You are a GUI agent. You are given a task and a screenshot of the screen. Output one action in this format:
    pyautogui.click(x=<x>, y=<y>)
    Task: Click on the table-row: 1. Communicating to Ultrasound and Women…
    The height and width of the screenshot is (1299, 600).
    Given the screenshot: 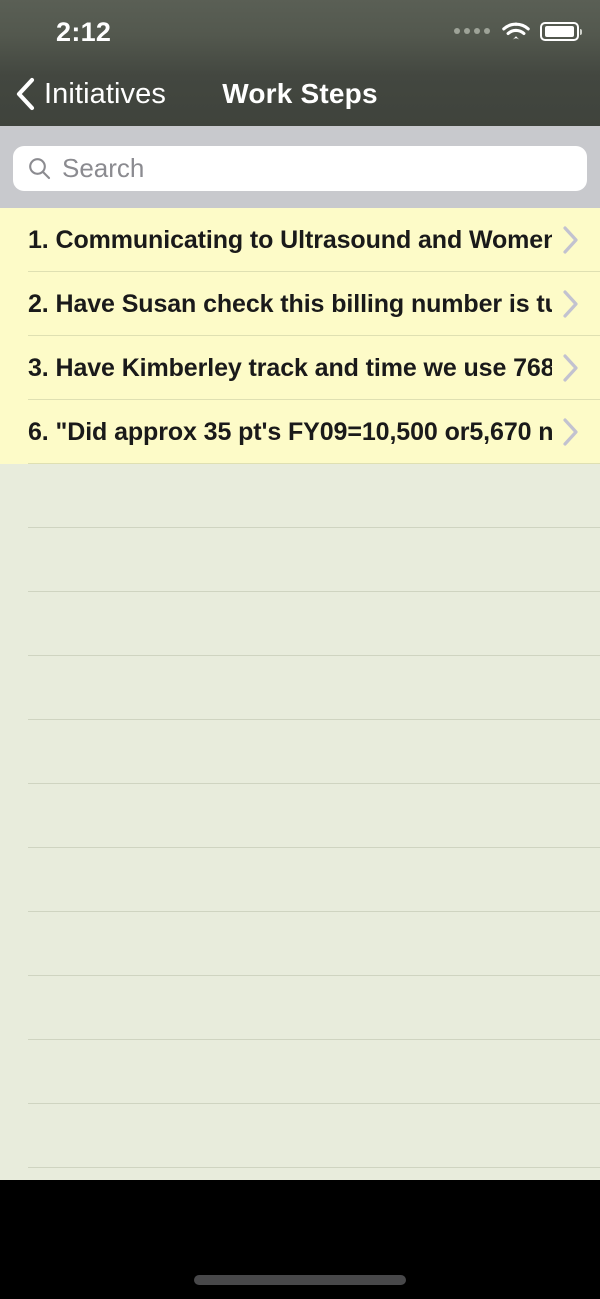 What is the action you would take?
    pyautogui.click(x=300, y=240)
    